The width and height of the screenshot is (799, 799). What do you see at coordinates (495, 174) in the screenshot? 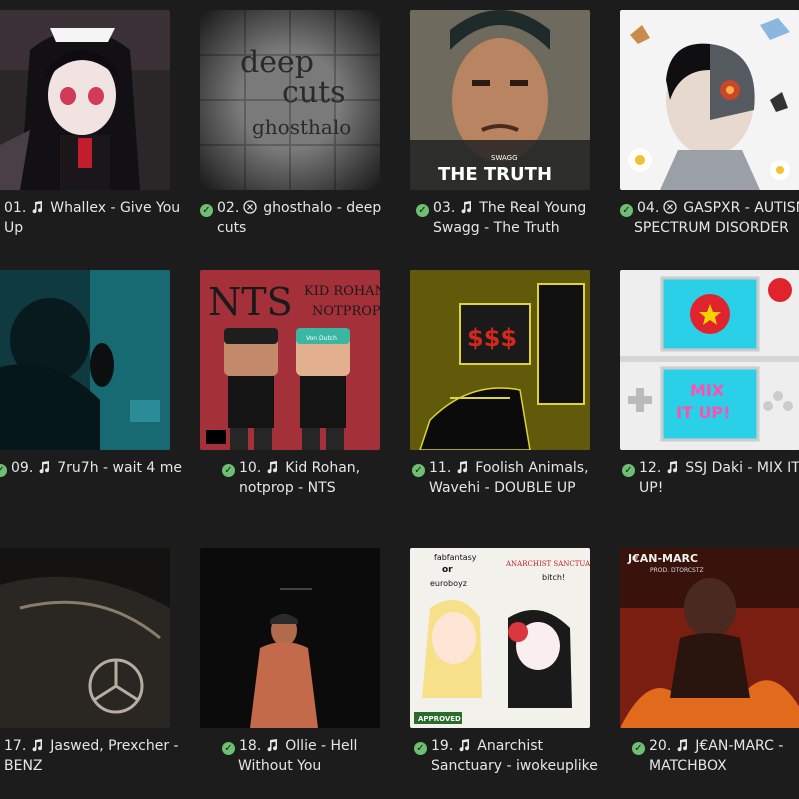
I see `art-text: THE TRUTH` at bounding box center [495, 174].